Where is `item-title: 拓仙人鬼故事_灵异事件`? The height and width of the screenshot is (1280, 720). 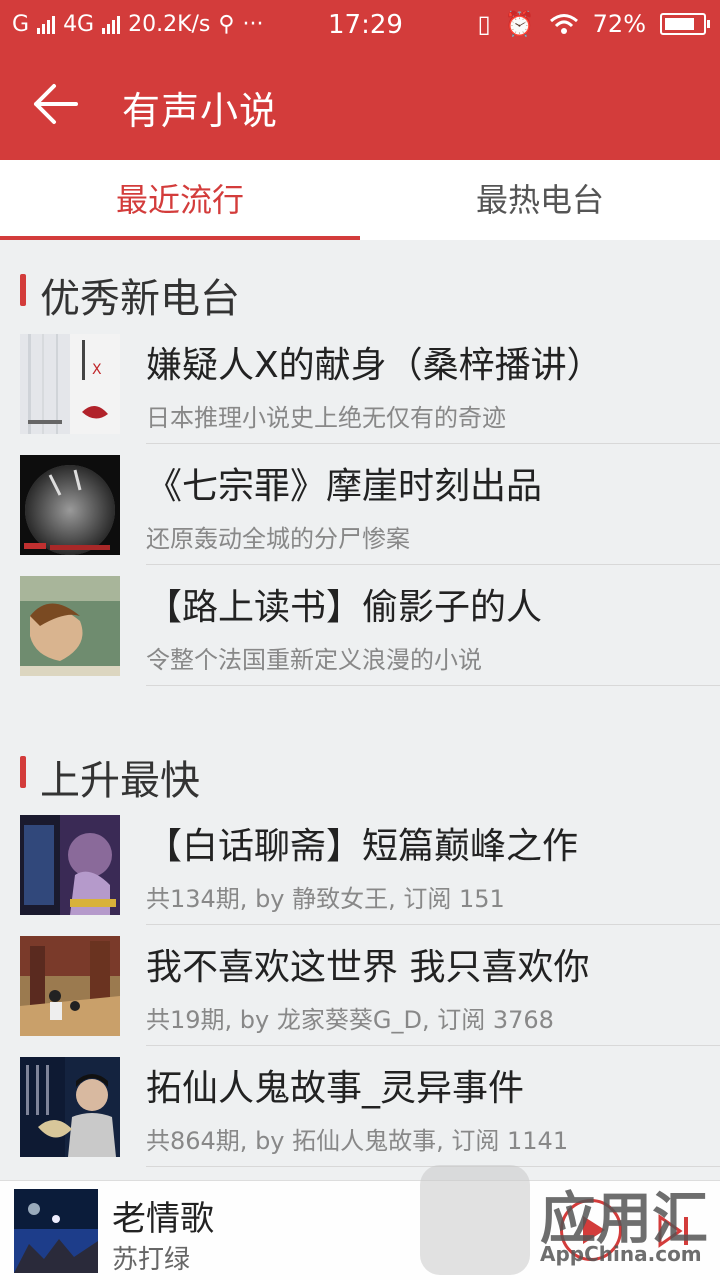
item-title: 拓仙人鬼故事_灵异事件 is located at coordinates (335, 1088).